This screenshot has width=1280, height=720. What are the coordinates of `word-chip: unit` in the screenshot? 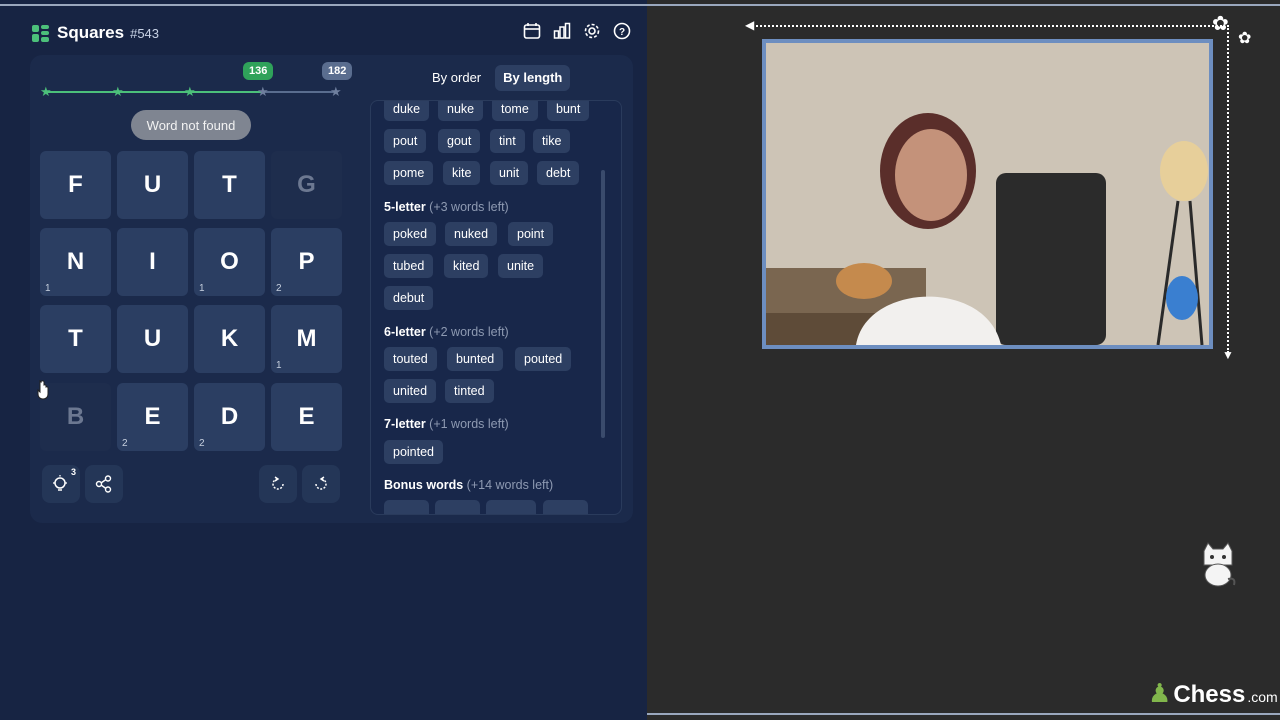 It's located at (509, 173).